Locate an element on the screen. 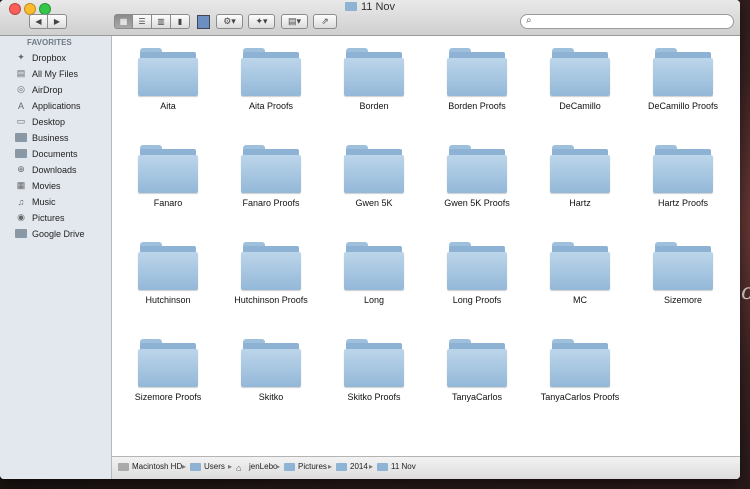  back-forward-control: ◀ ▶ is located at coordinates (48, 21).